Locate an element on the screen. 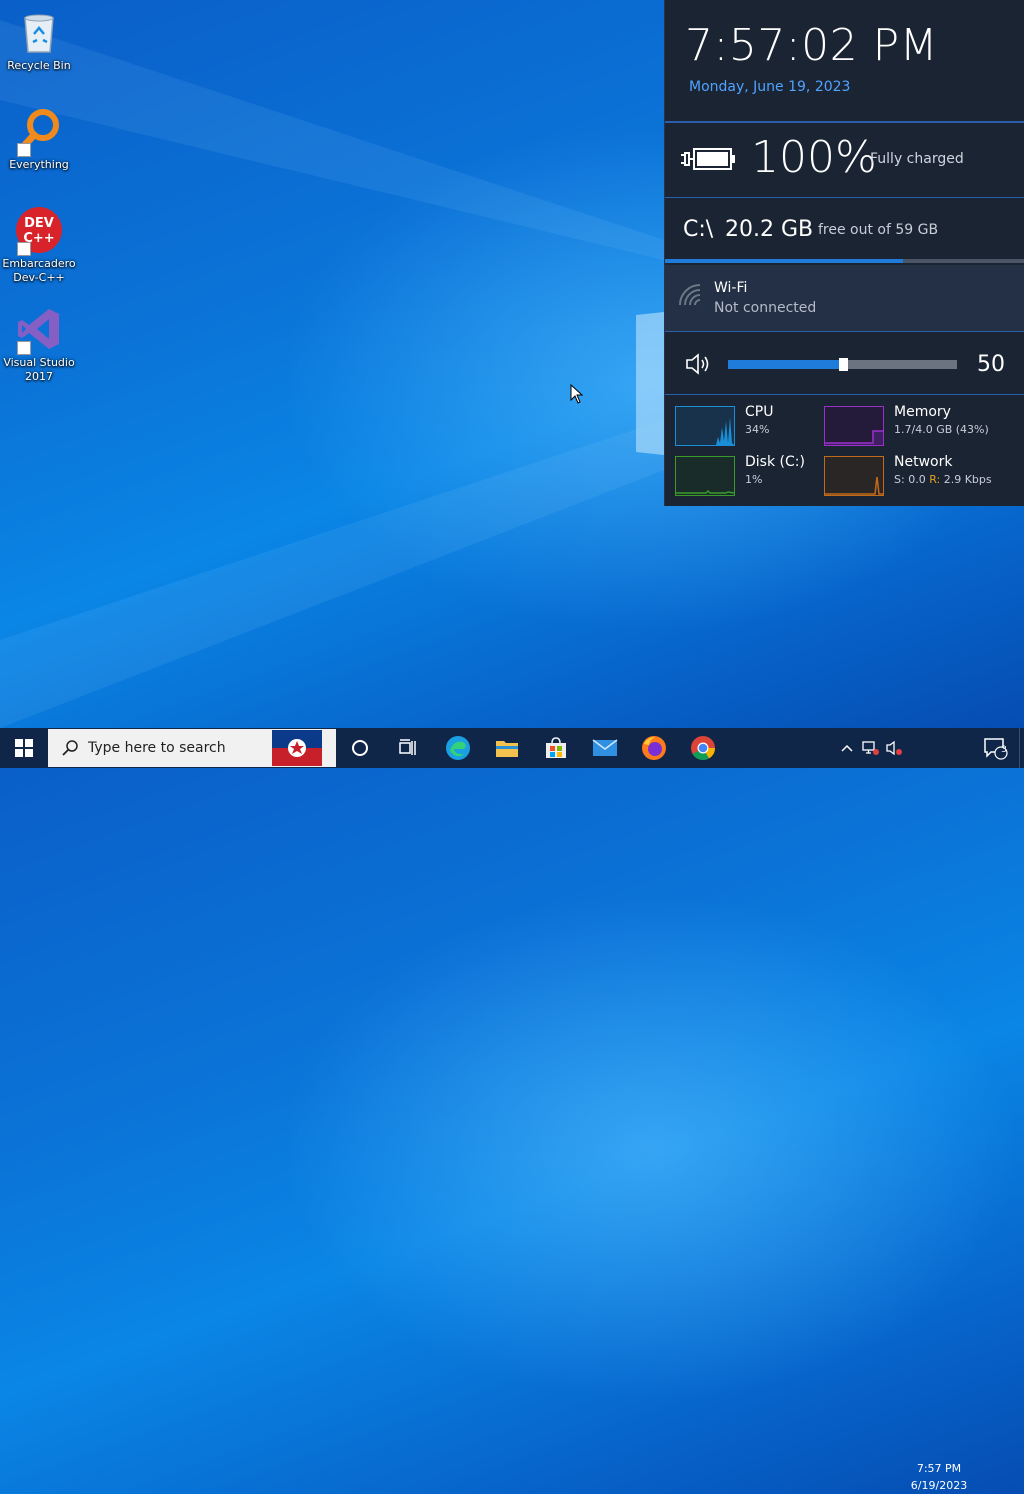  volume-tray-button is located at coordinates (895, 748).